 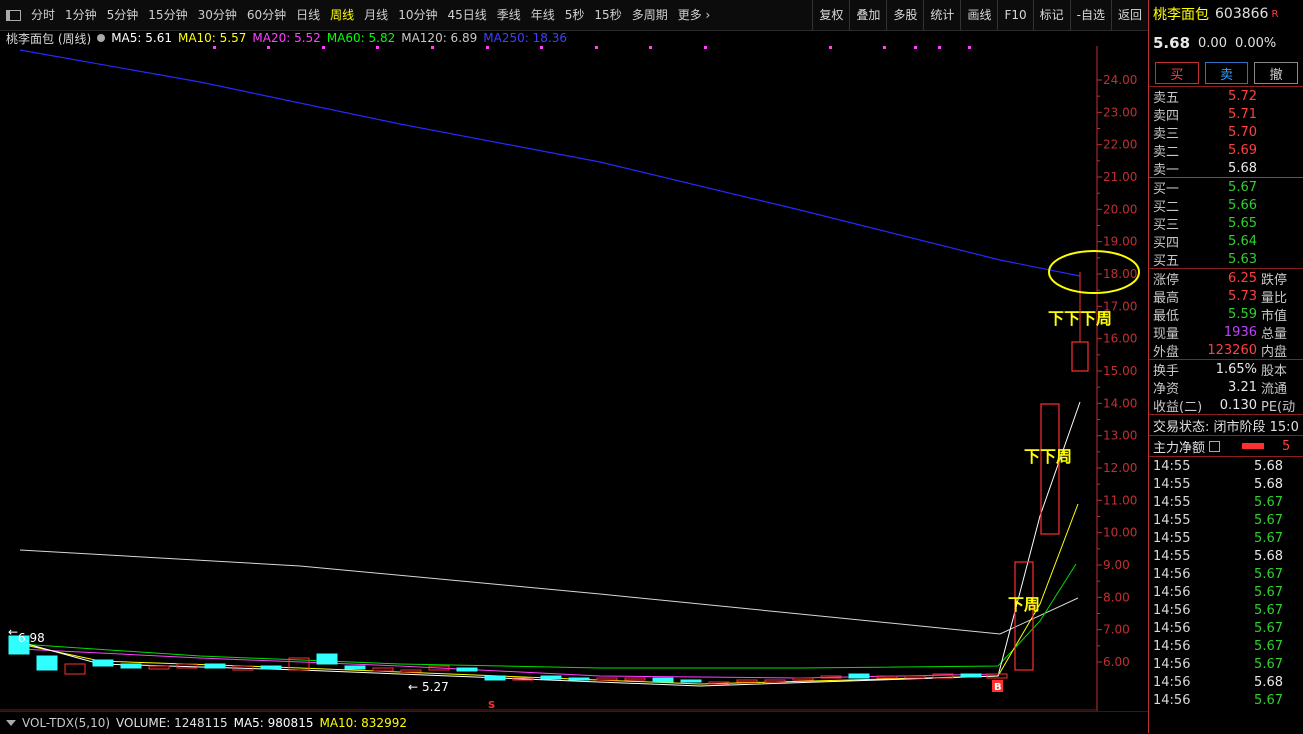 What do you see at coordinates (1226, 241) in the screenshot?
I see `bid-row: 买四 5.64` at bounding box center [1226, 241].